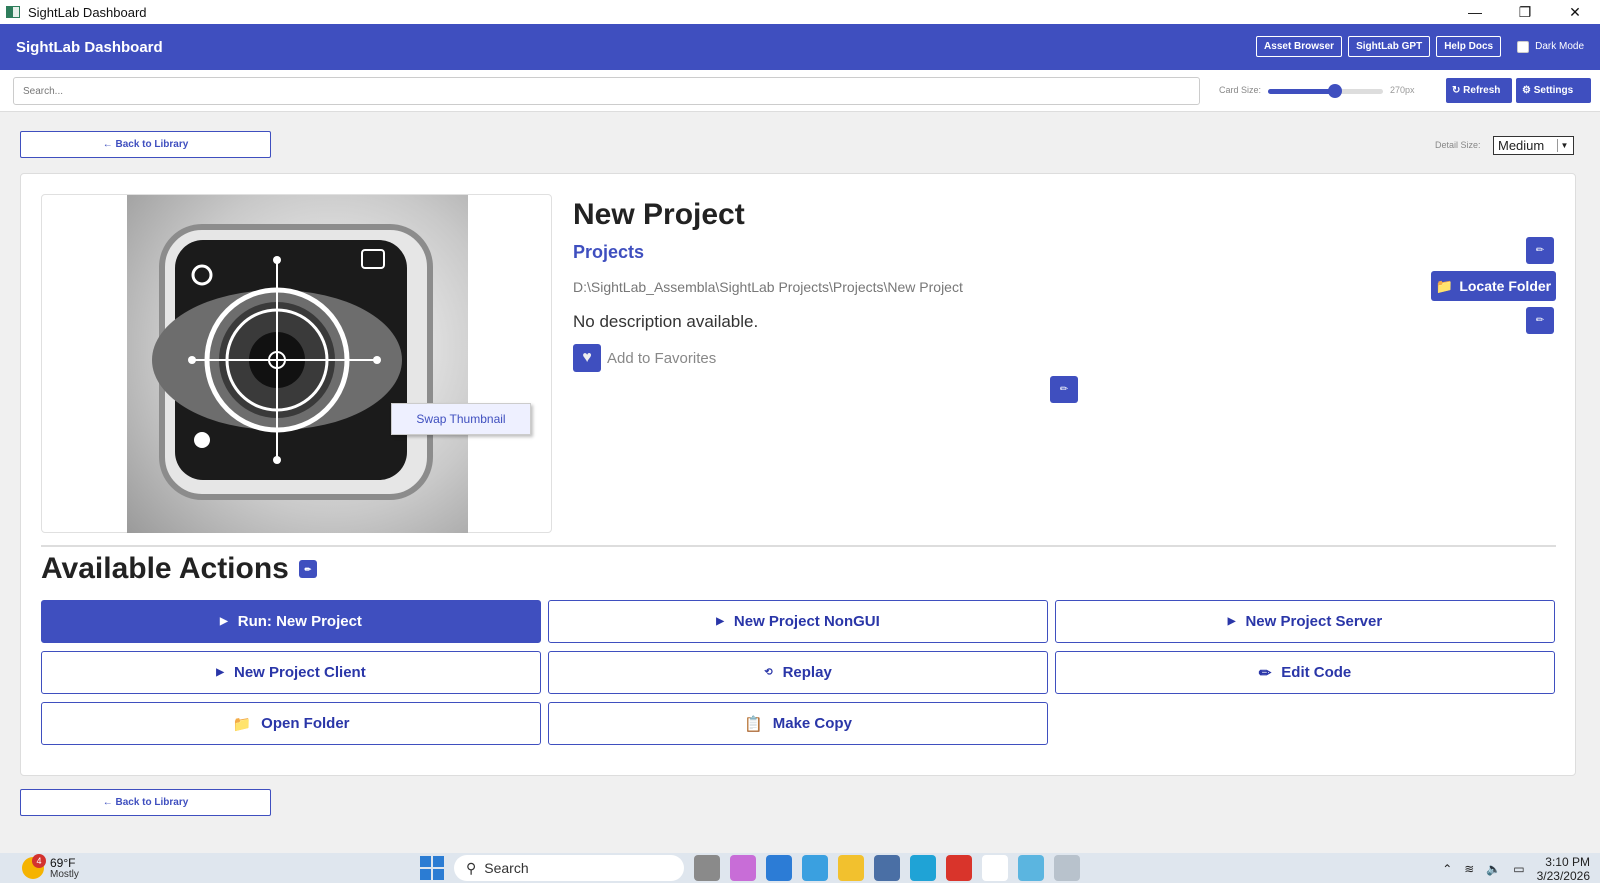  I want to click on add-to-favorites: ♥ Add to Favorites, so click(644, 358).